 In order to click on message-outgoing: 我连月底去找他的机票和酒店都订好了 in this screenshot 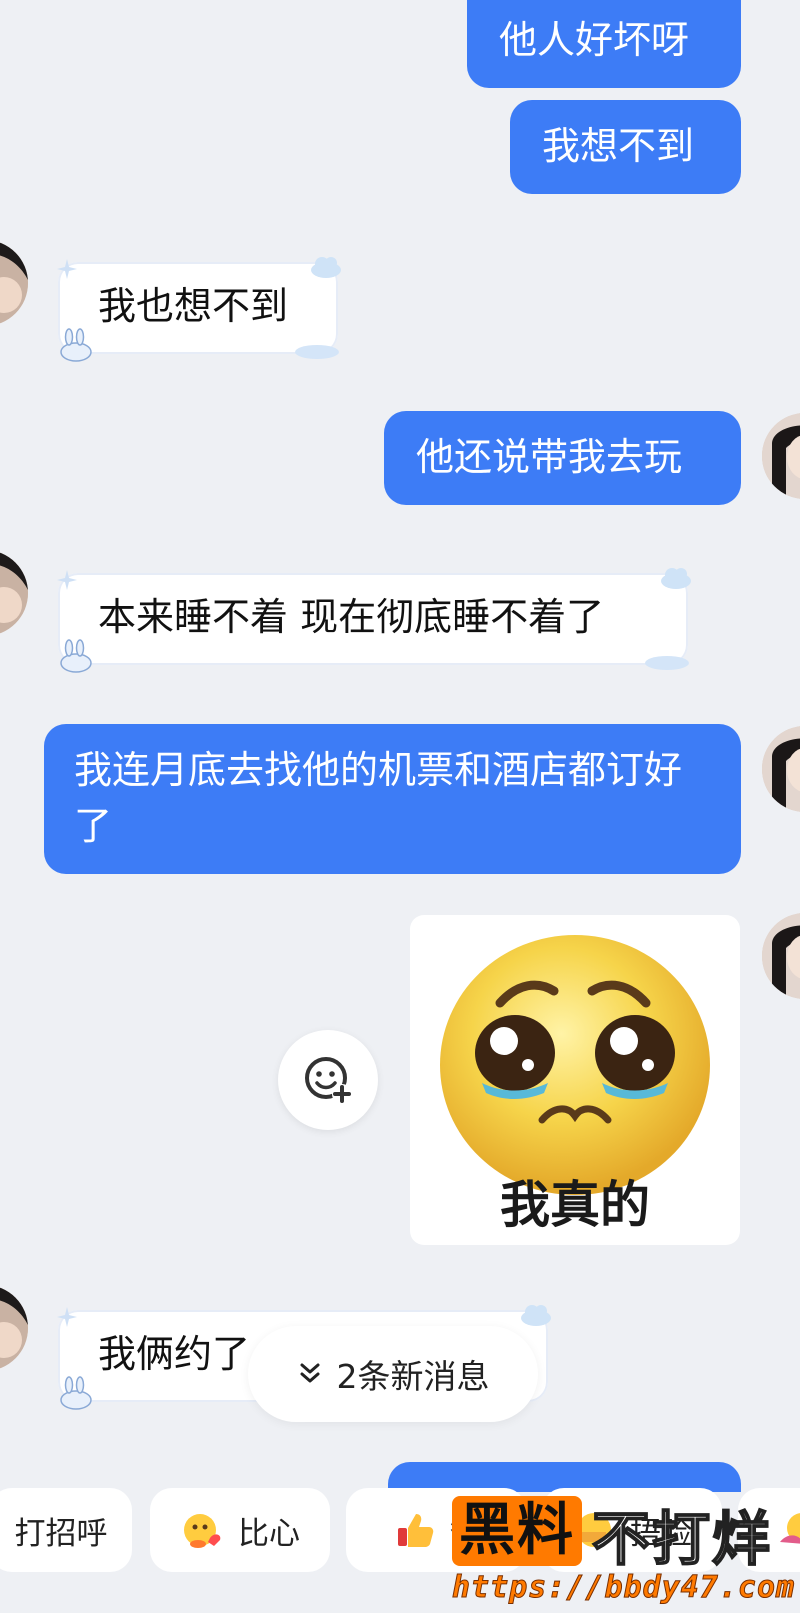, I will do `click(392, 799)`.